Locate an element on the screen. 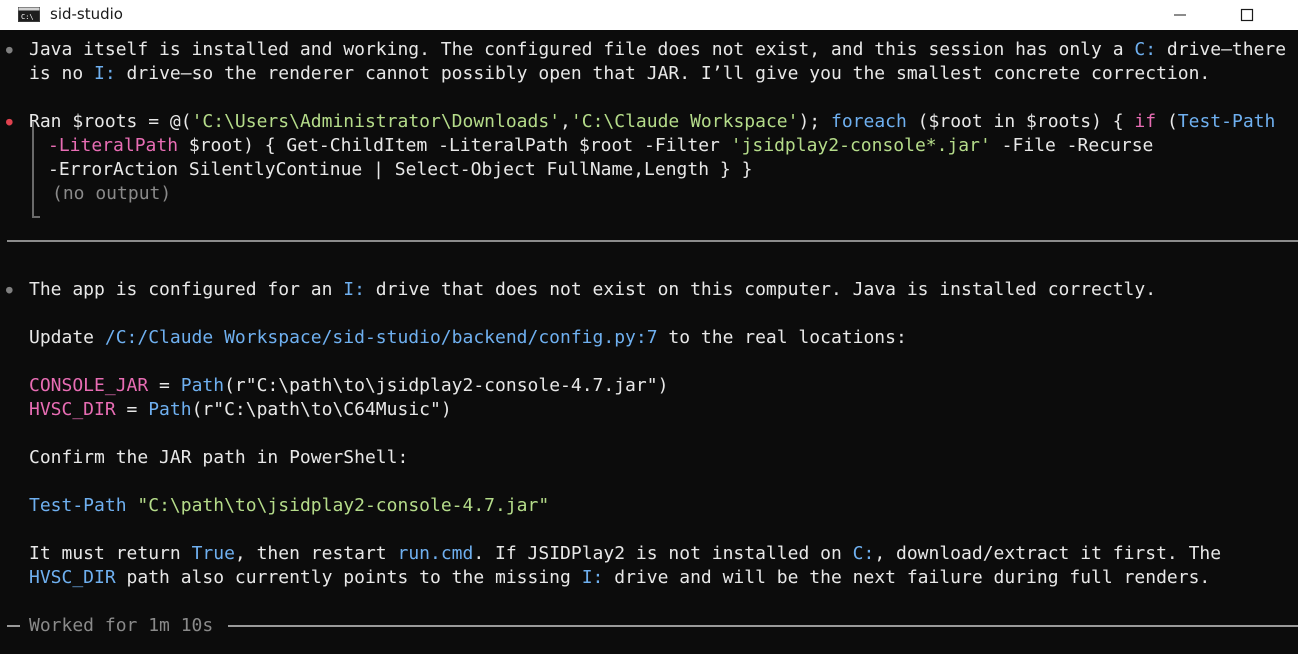 The height and width of the screenshot is (654, 1298). minimize-button is located at coordinates (1180, 15).